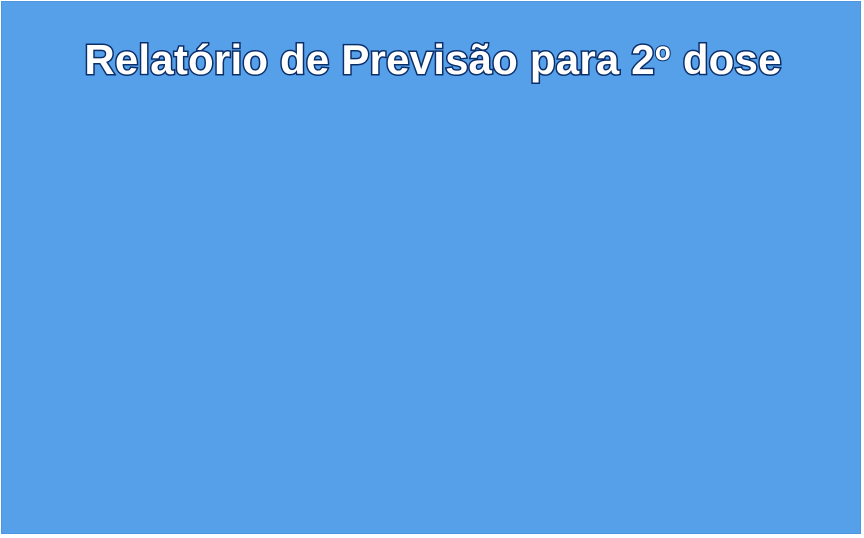 Image resolution: width=864 pixels, height=538 pixels. What do you see at coordinates (663, 51) in the screenshot?
I see `page-title-ordinal: o` at bounding box center [663, 51].